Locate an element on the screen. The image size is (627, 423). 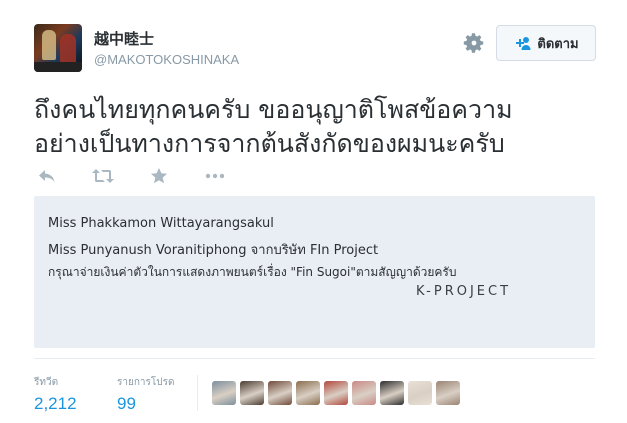
more-icon is located at coordinates (215, 176).